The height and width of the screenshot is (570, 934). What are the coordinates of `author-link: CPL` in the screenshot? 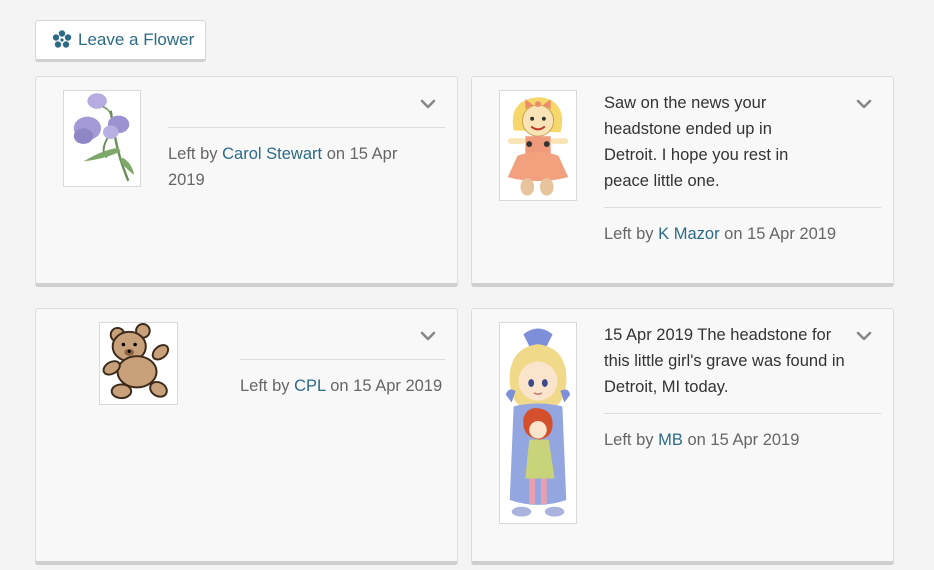 It's located at (310, 386).